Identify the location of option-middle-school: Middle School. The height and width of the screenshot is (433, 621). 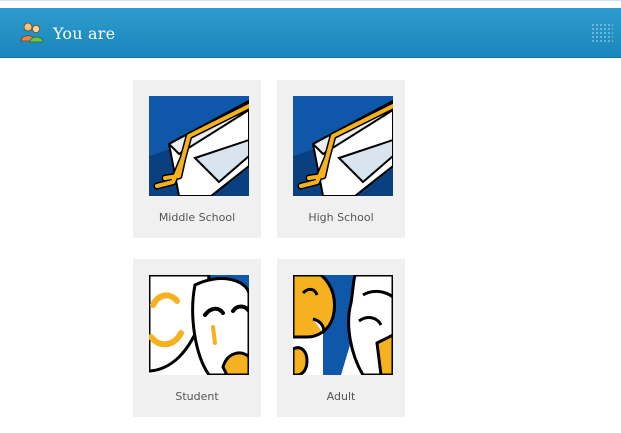
(197, 159).